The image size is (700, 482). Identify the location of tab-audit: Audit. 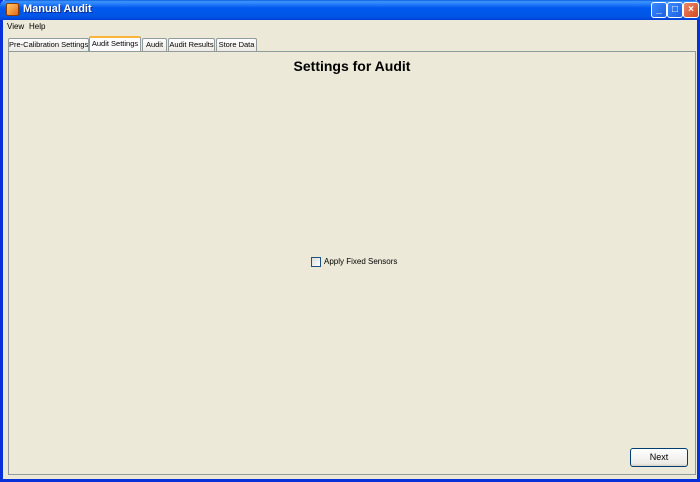
(154, 44).